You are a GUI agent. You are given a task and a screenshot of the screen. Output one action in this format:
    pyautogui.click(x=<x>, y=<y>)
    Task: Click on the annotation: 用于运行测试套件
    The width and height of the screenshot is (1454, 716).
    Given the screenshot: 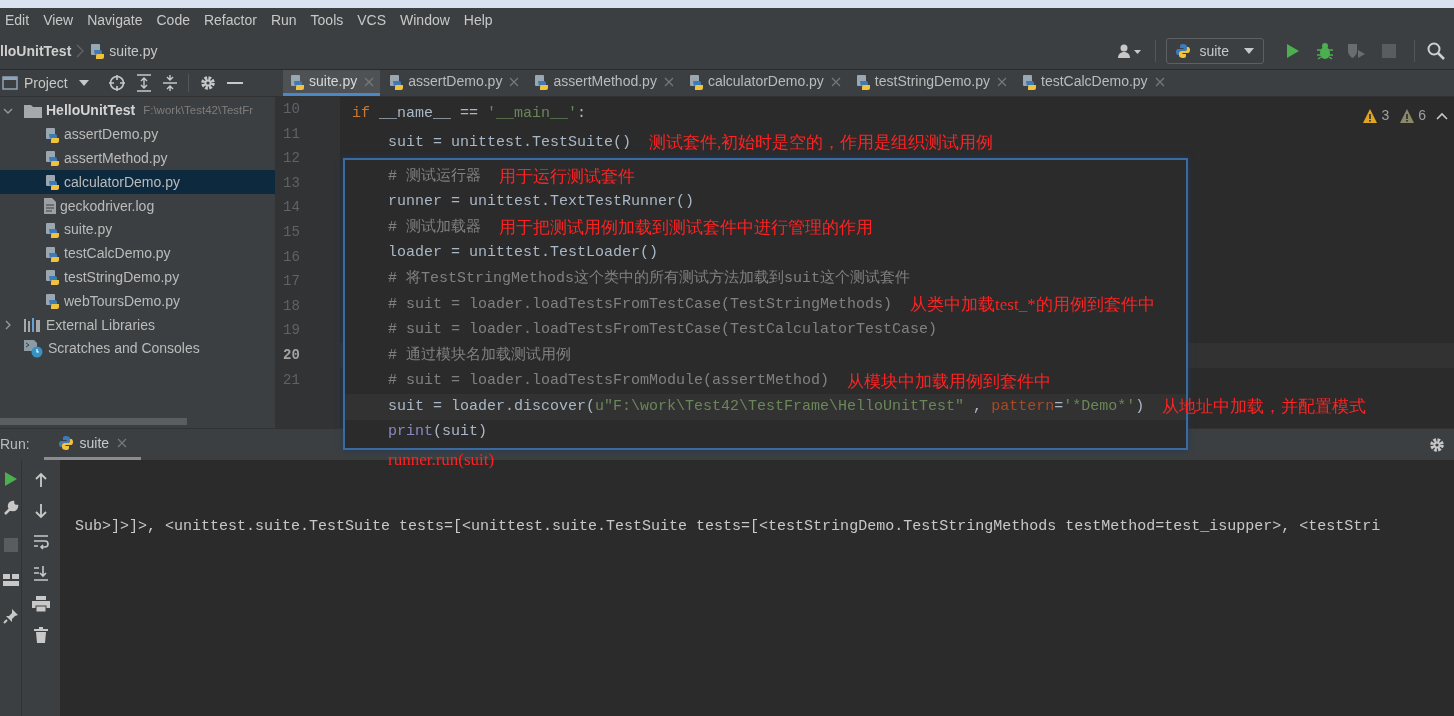 What is the action you would take?
    pyautogui.click(x=567, y=177)
    